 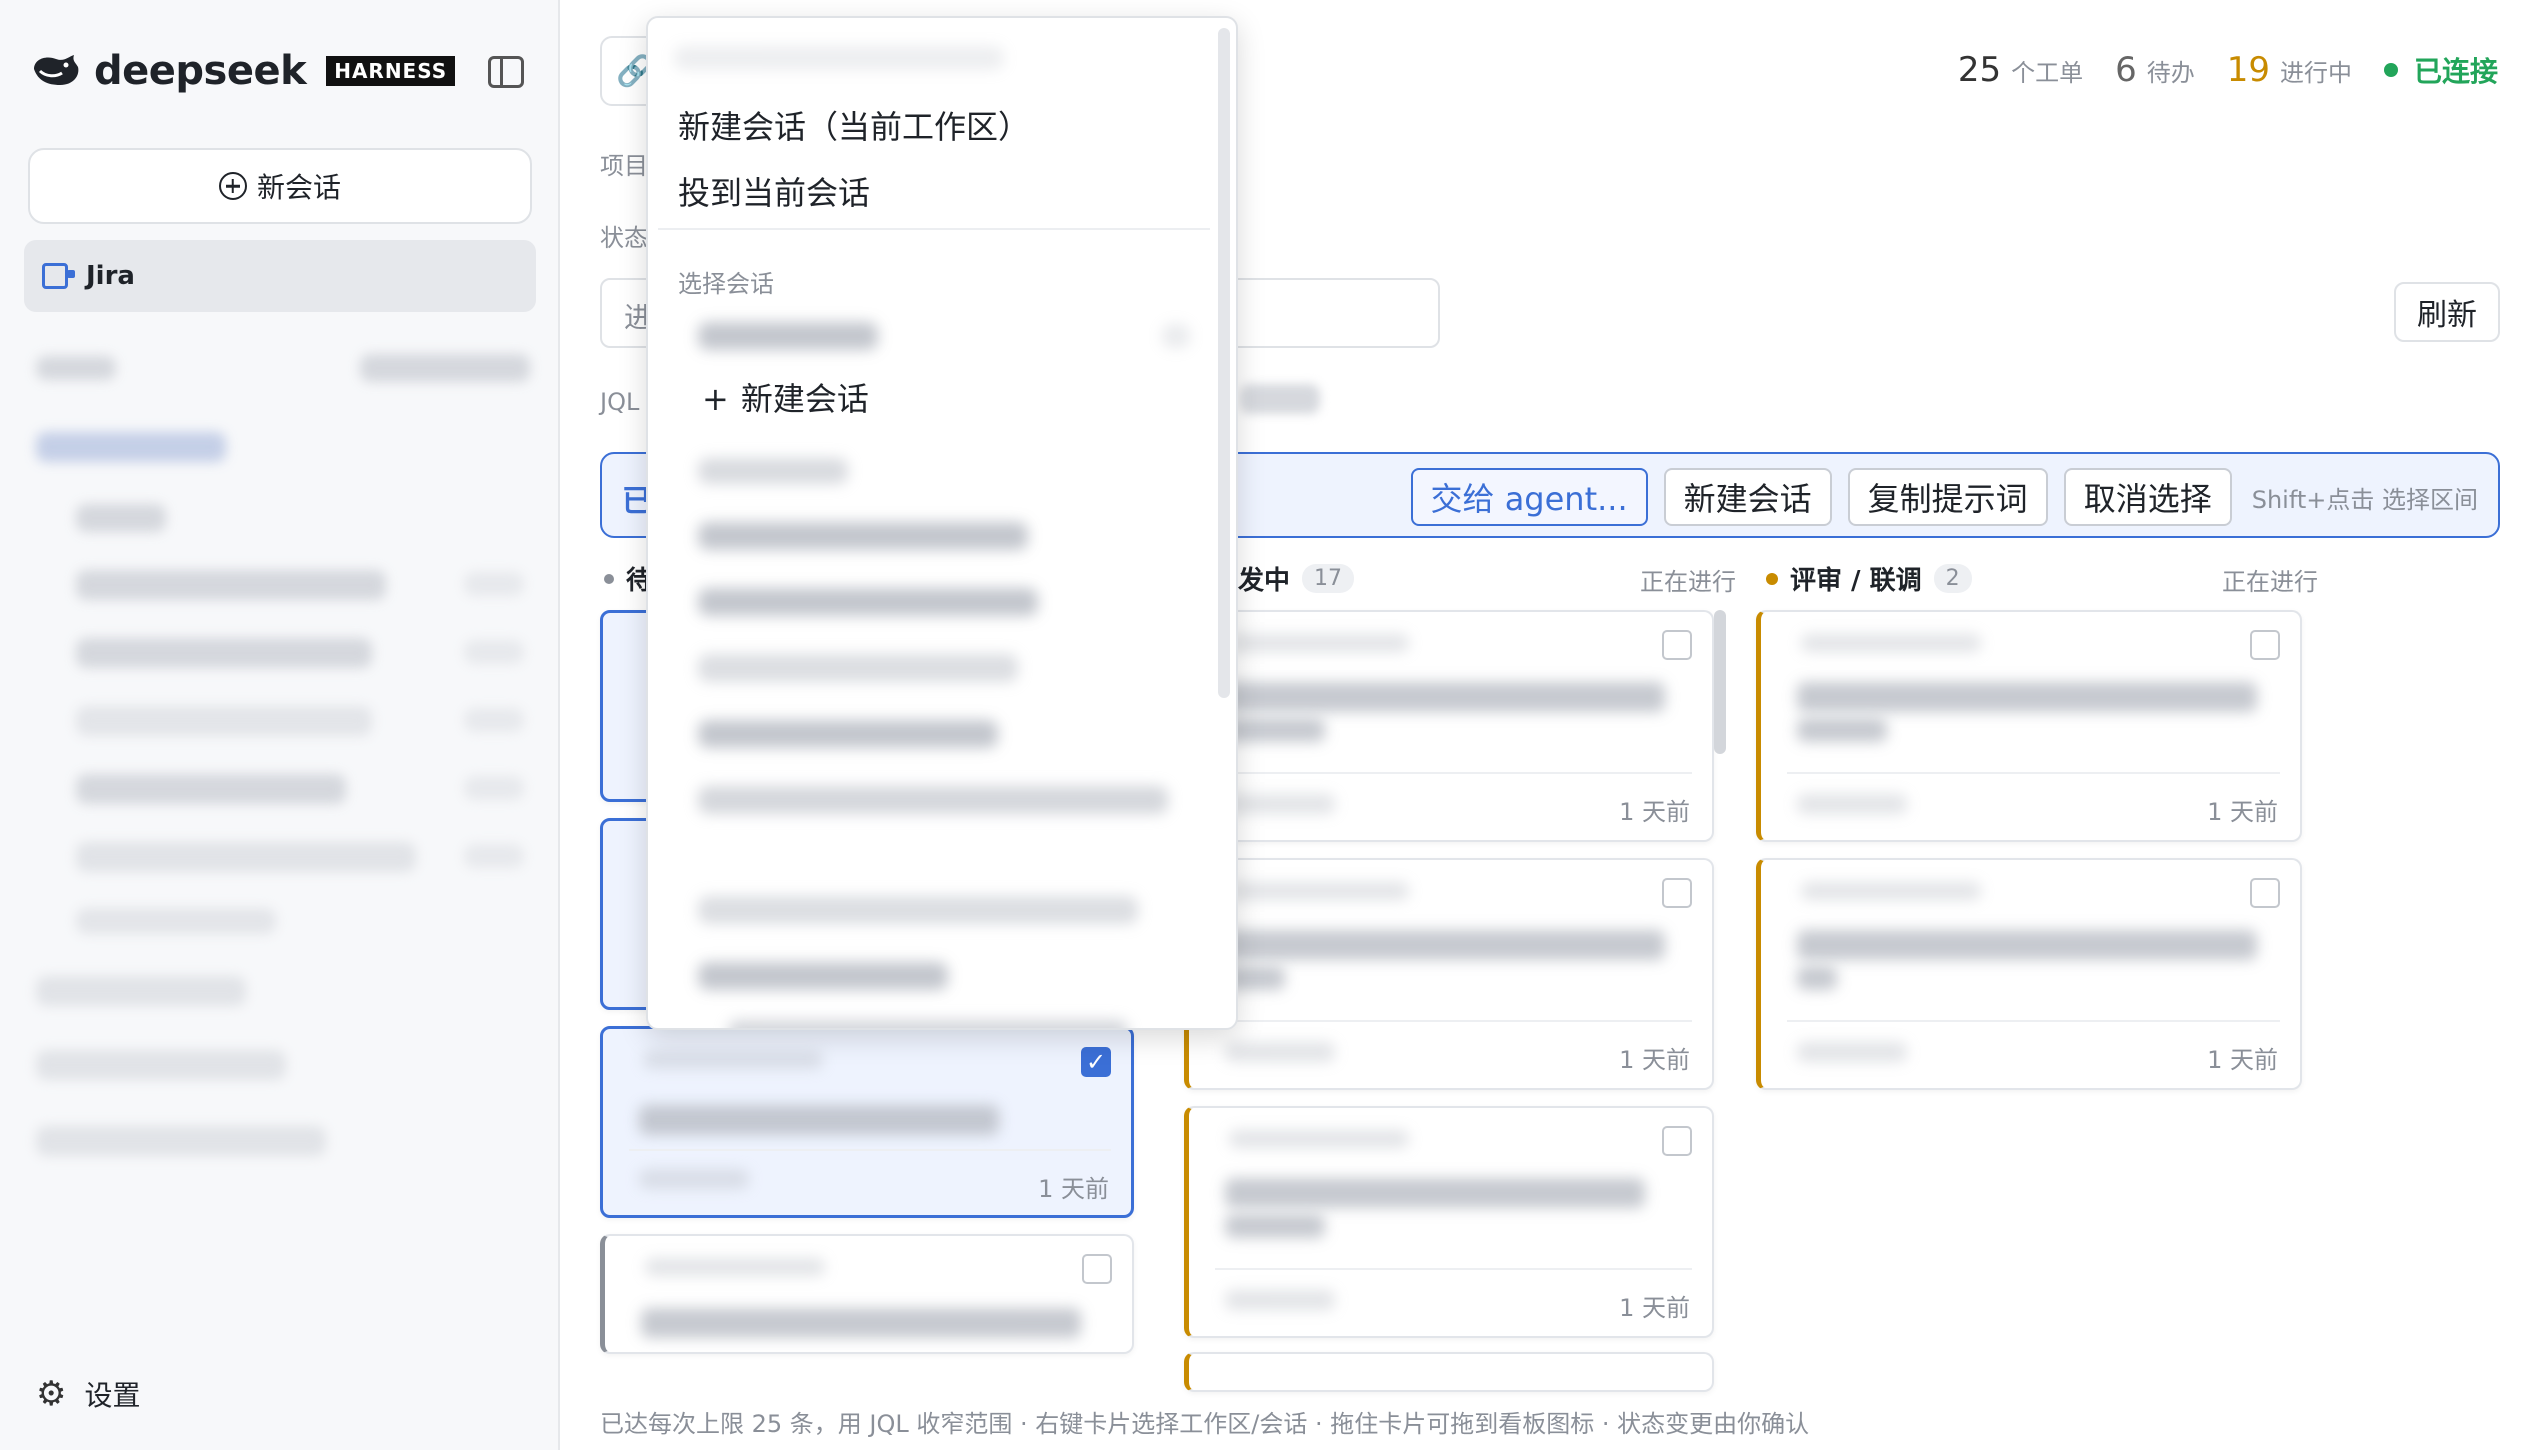 What do you see at coordinates (1720, 682) in the screenshot?
I see `column-scrollbar` at bounding box center [1720, 682].